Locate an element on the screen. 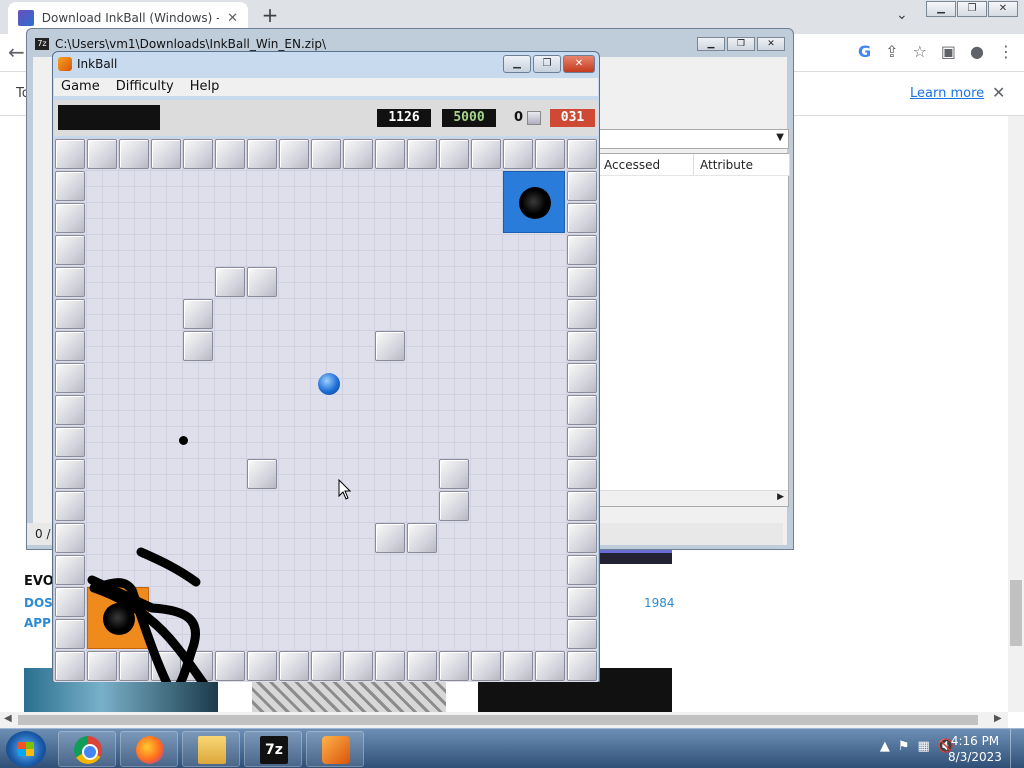  infobar-close-icon: ✕ is located at coordinates (998, 92).